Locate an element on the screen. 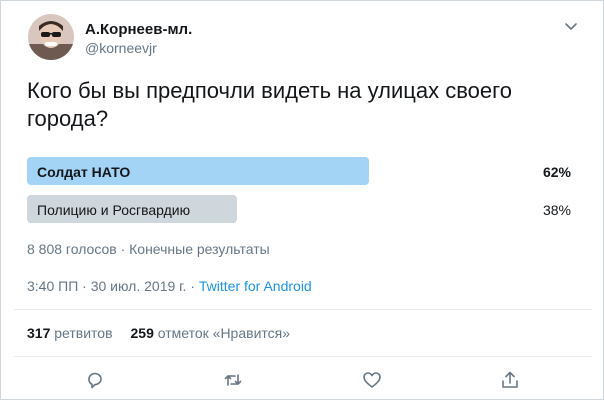 The height and width of the screenshot is (400, 604). author-handle: @korneevjr is located at coordinates (121, 48).